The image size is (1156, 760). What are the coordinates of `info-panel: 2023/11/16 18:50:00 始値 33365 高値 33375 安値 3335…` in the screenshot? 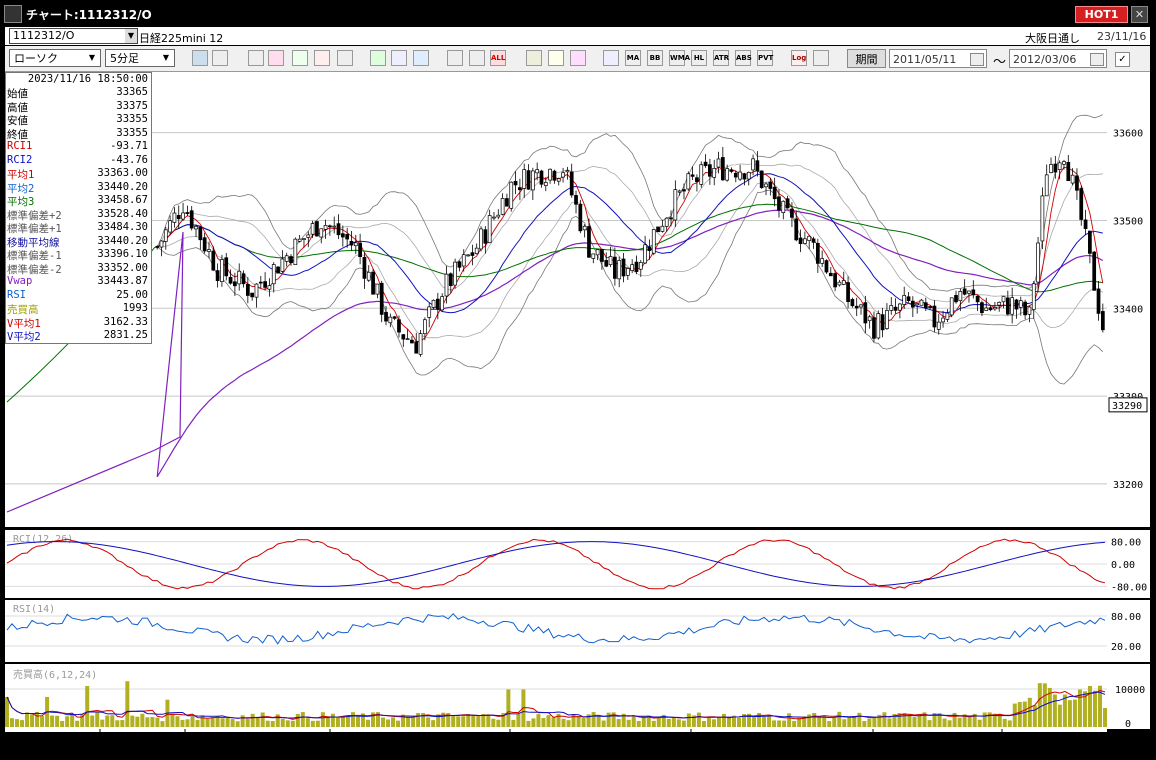 It's located at (78, 208).